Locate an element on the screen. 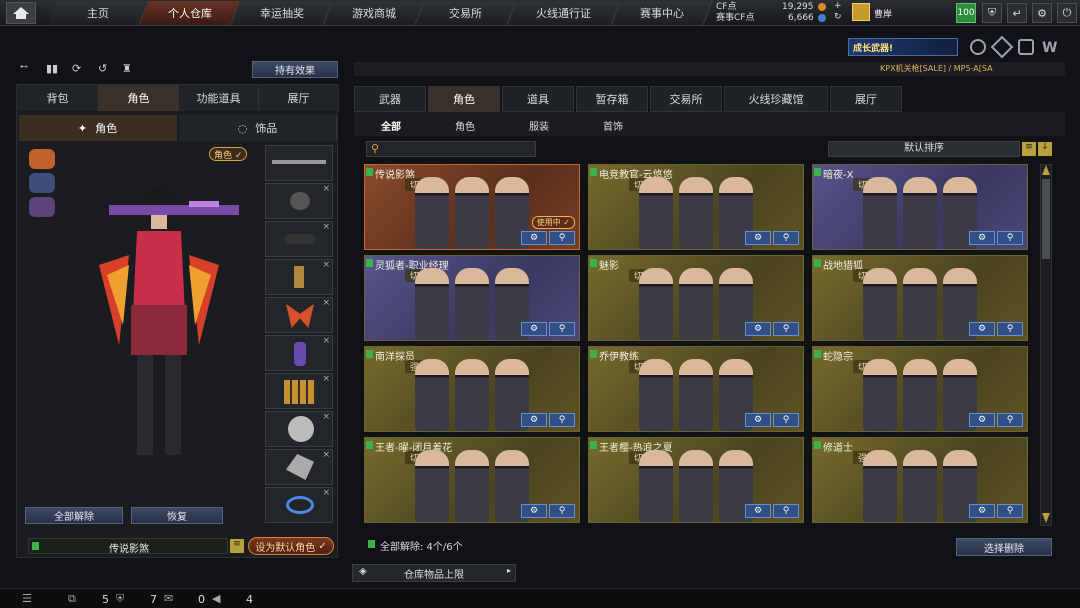 This screenshot has height=608, width=1080. subtab-all: 全部 is located at coordinates (391, 125).